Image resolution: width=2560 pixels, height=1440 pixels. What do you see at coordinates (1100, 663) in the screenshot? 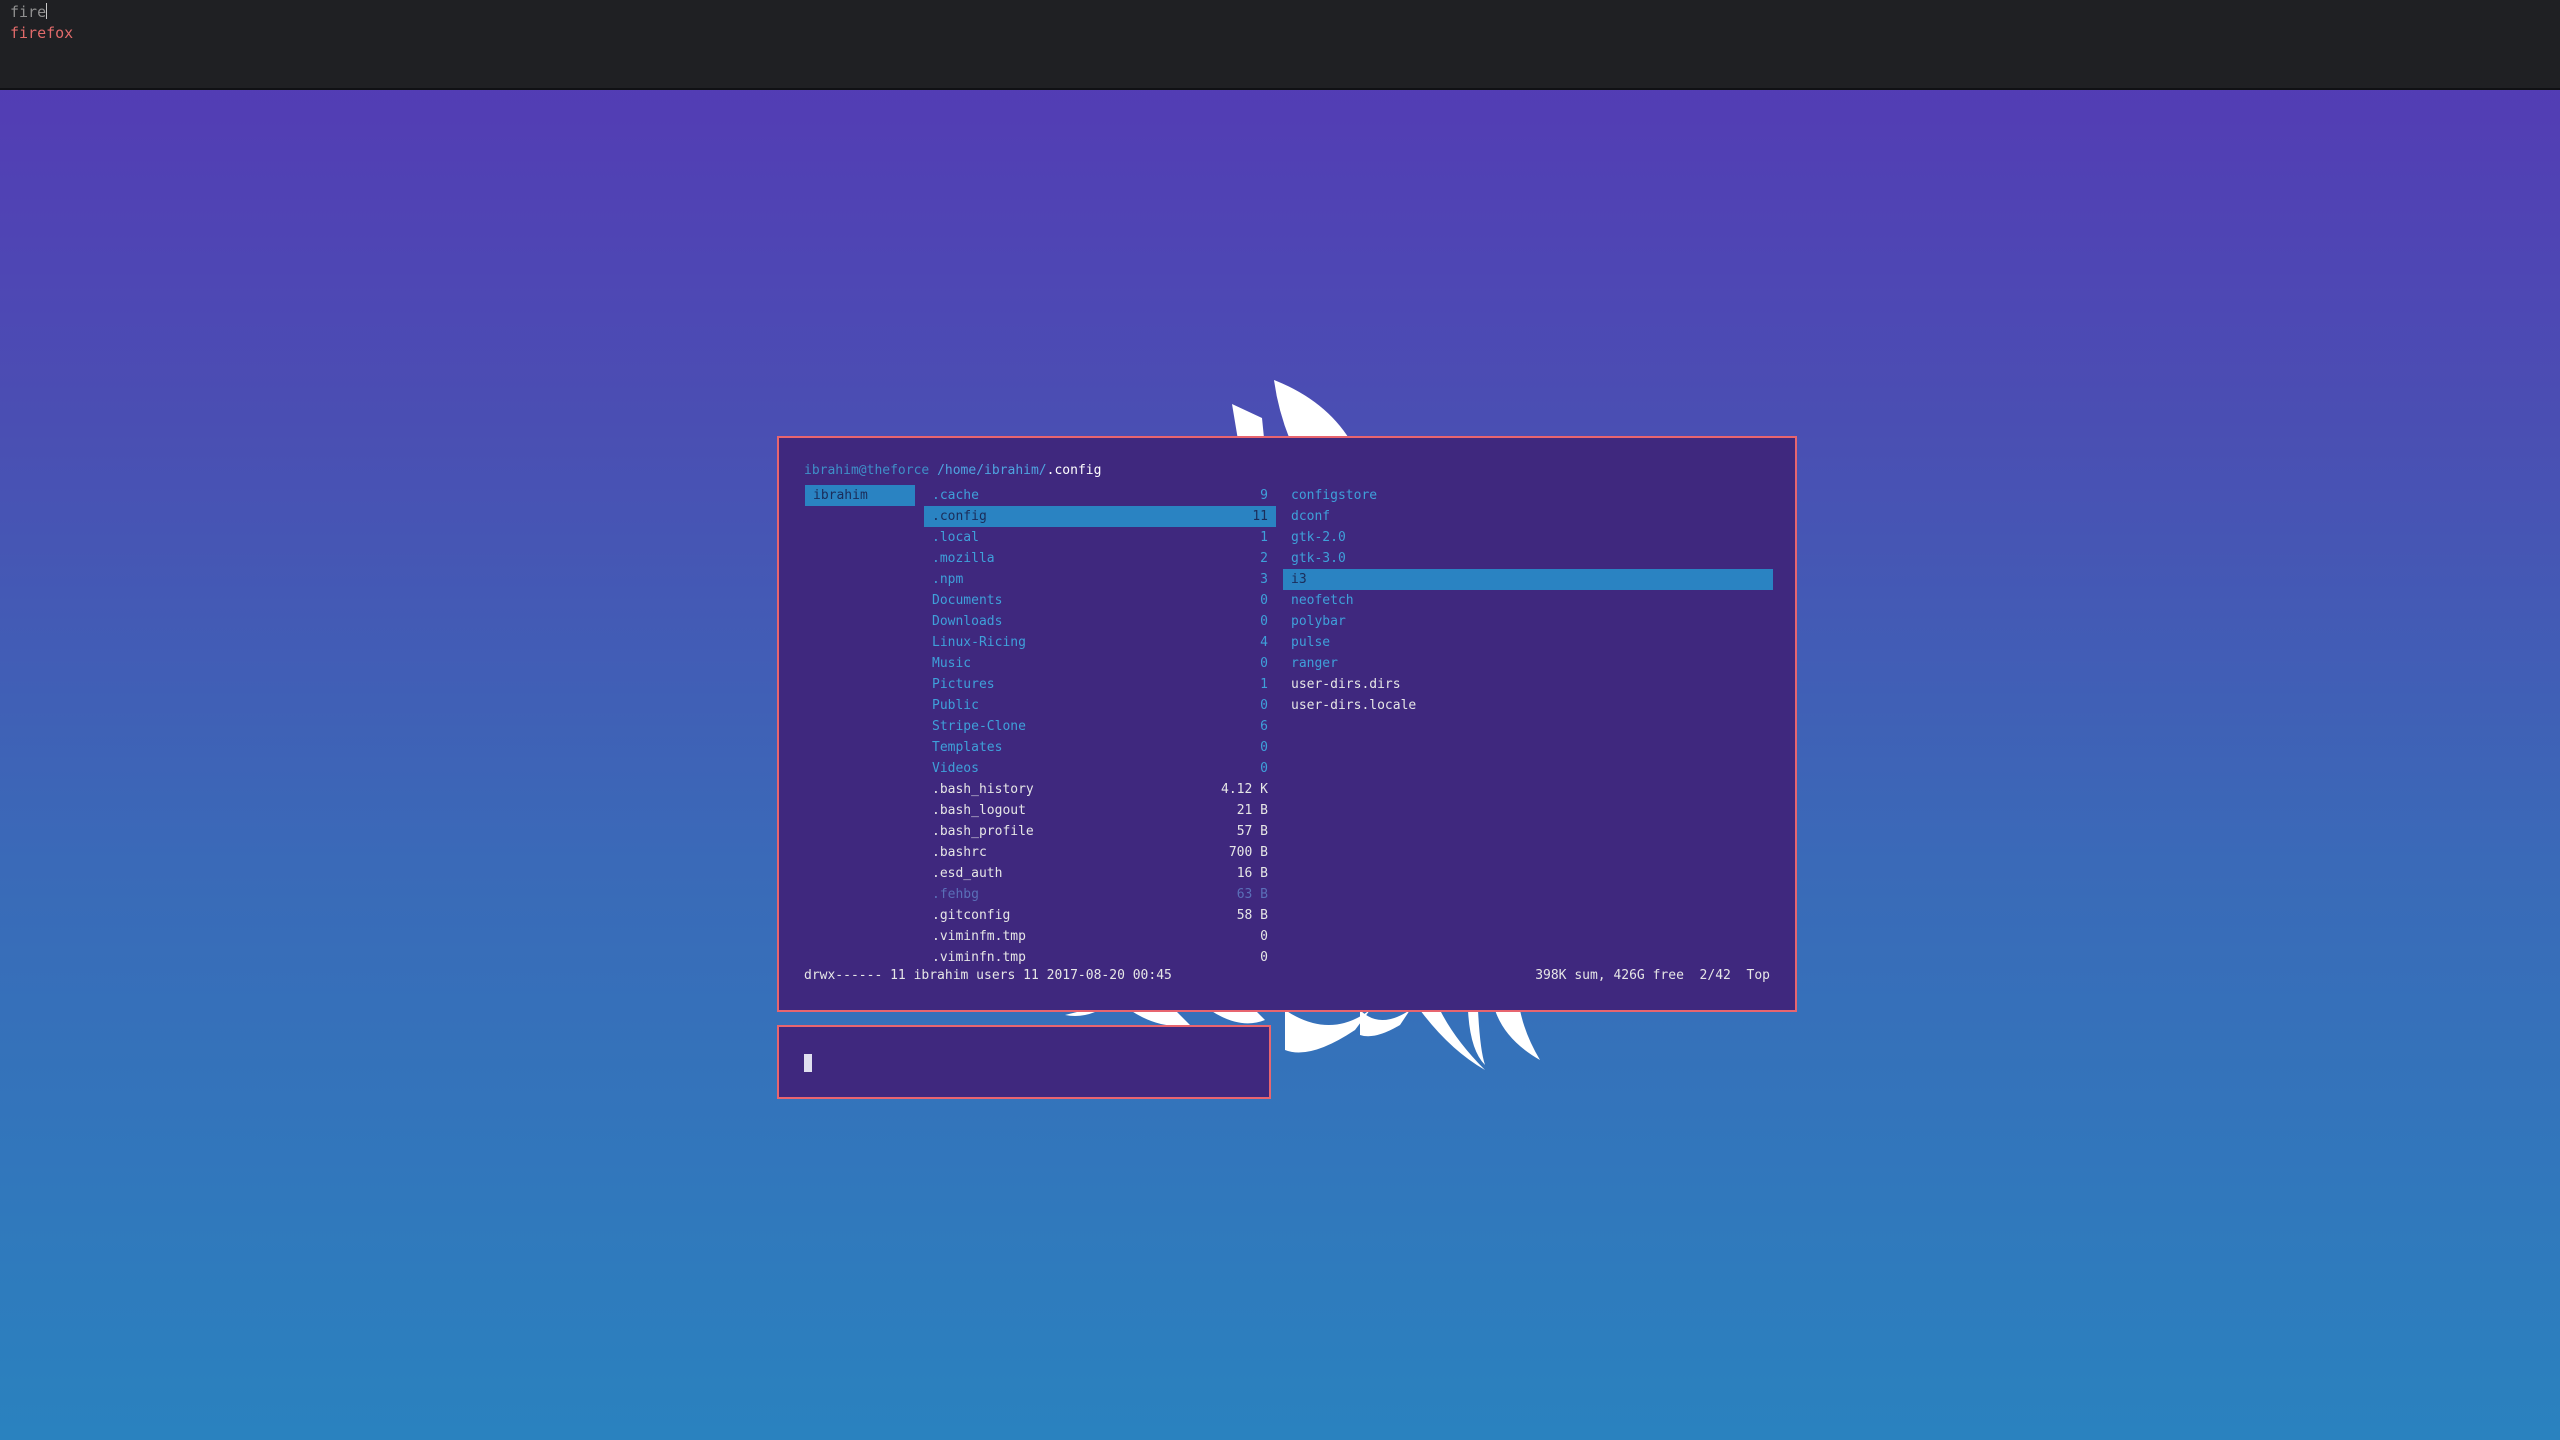
I see `file-entry: Music 0` at bounding box center [1100, 663].